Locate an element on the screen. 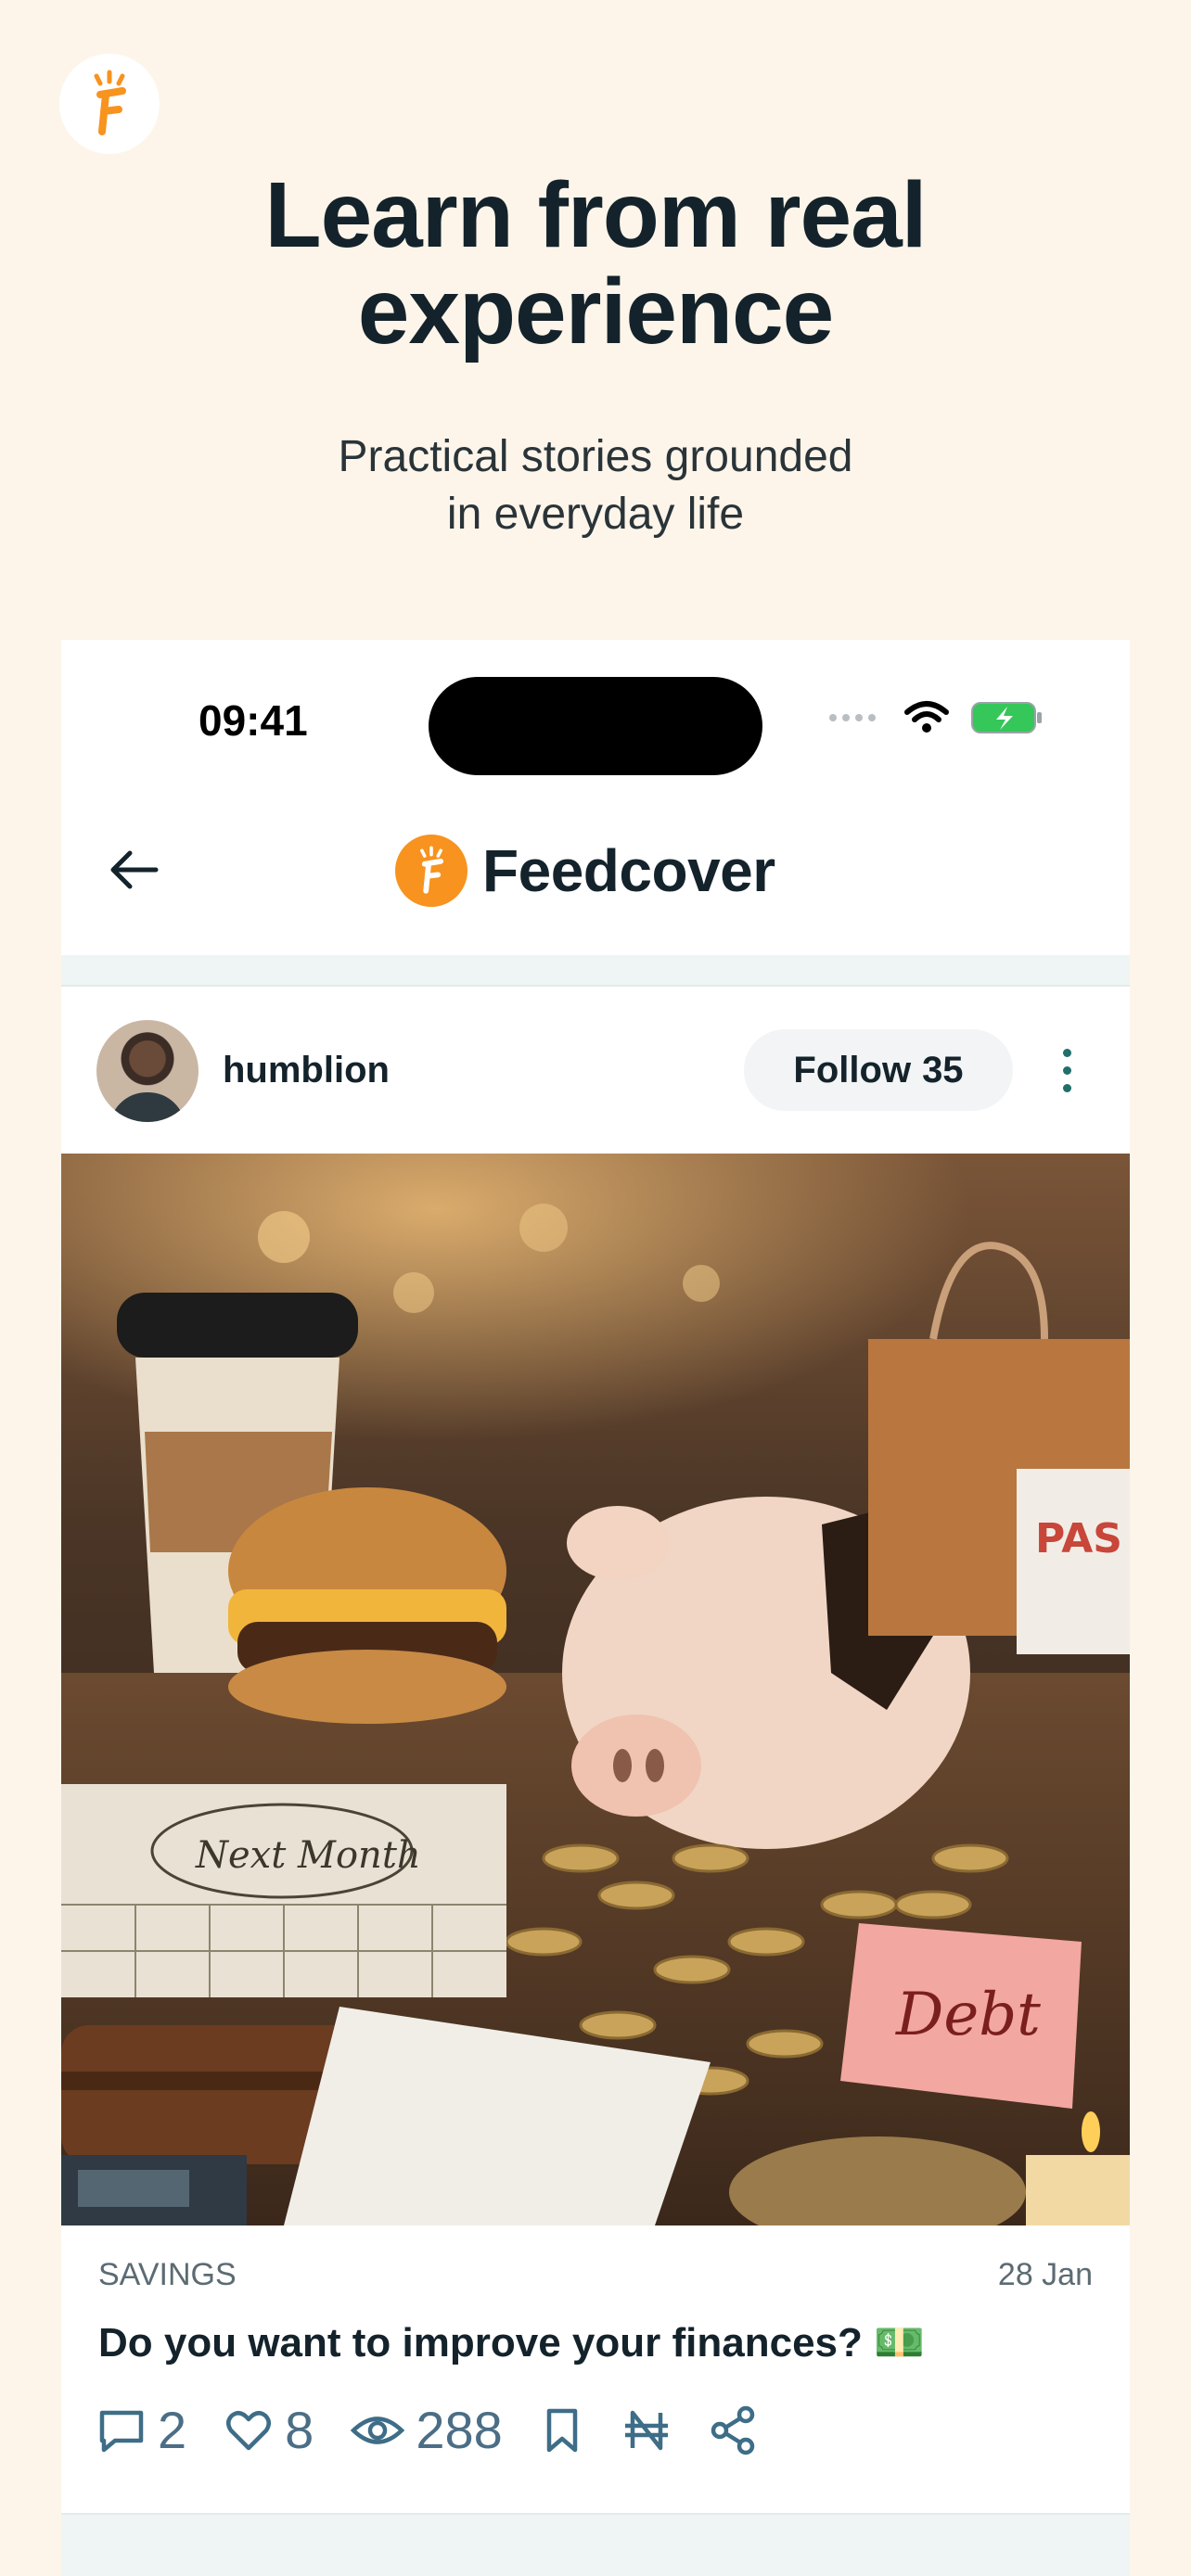 The image size is (1191, 2576). onboarding-title: Learn from real experience is located at coordinates (595, 263).